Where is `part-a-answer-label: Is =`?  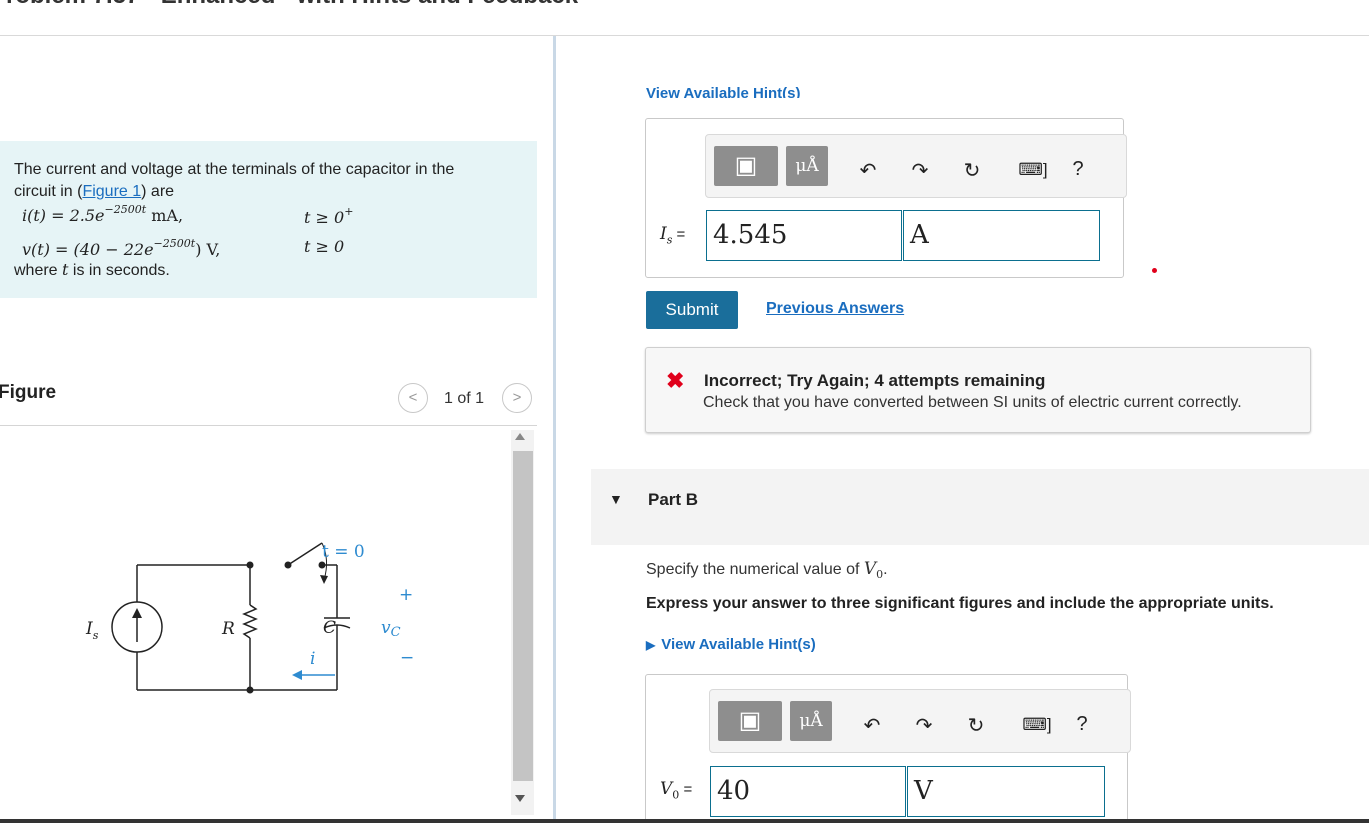 part-a-answer-label: Is = is located at coordinates (672, 235).